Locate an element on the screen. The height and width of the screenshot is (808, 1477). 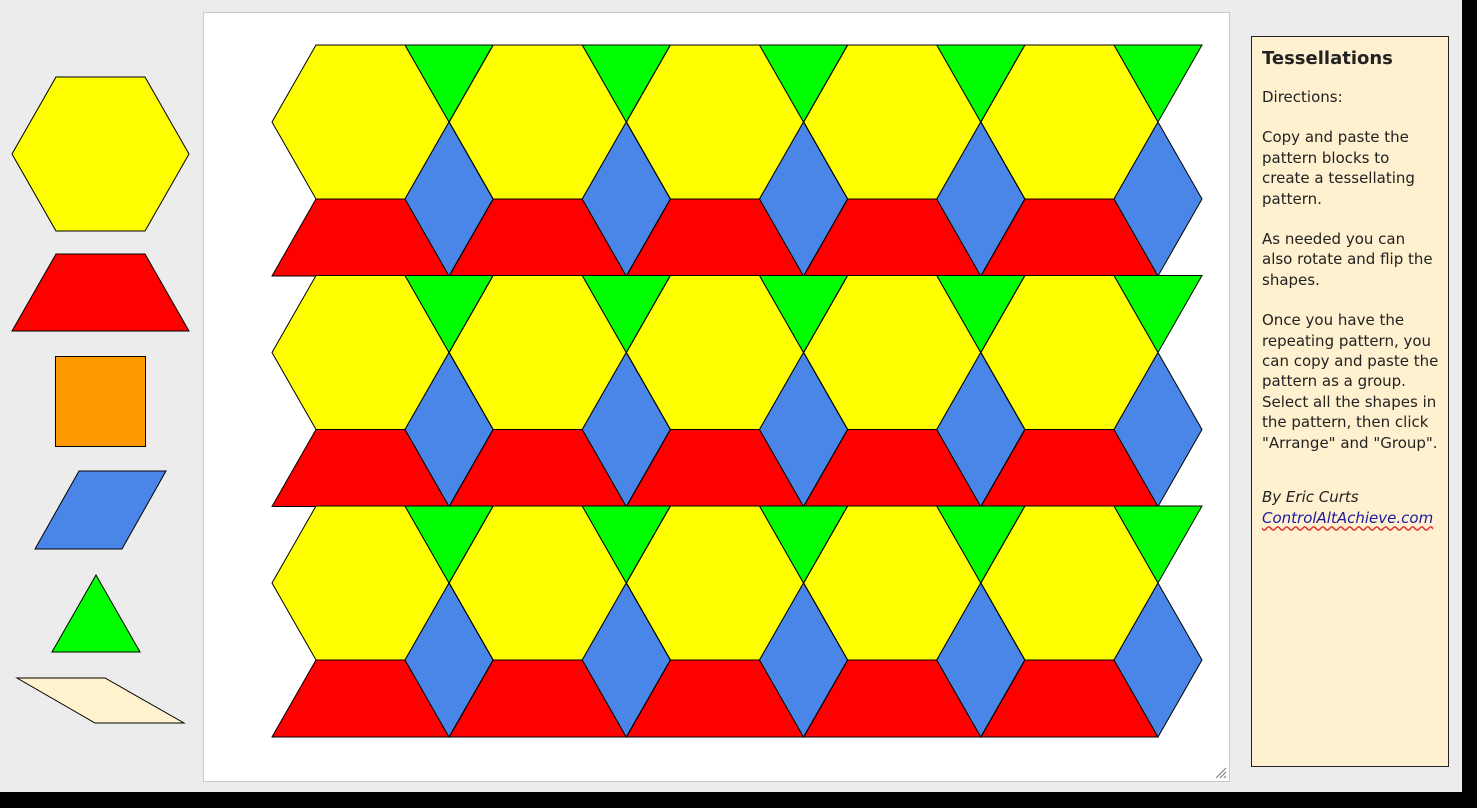
blue-rhombus-shape is located at coordinates (100, 510).